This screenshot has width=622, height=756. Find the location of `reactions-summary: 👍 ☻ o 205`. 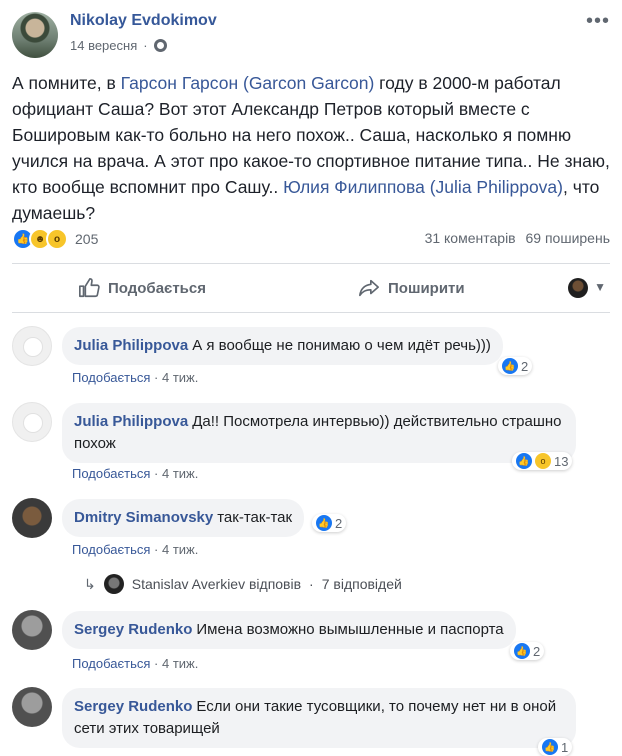

reactions-summary: 👍 ☻ o 205 is located at coordinates (55, 239).